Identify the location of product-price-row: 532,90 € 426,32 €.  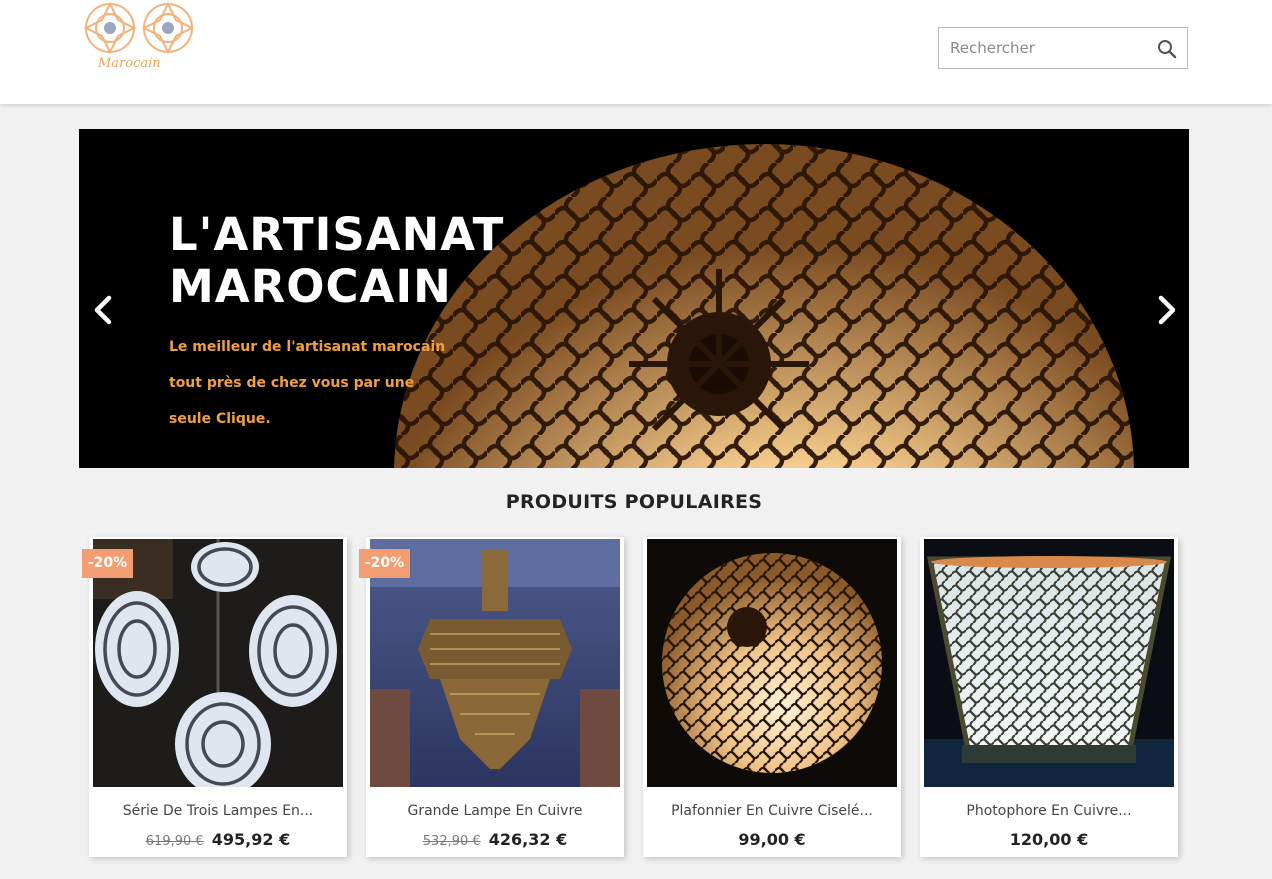
(495, 839).